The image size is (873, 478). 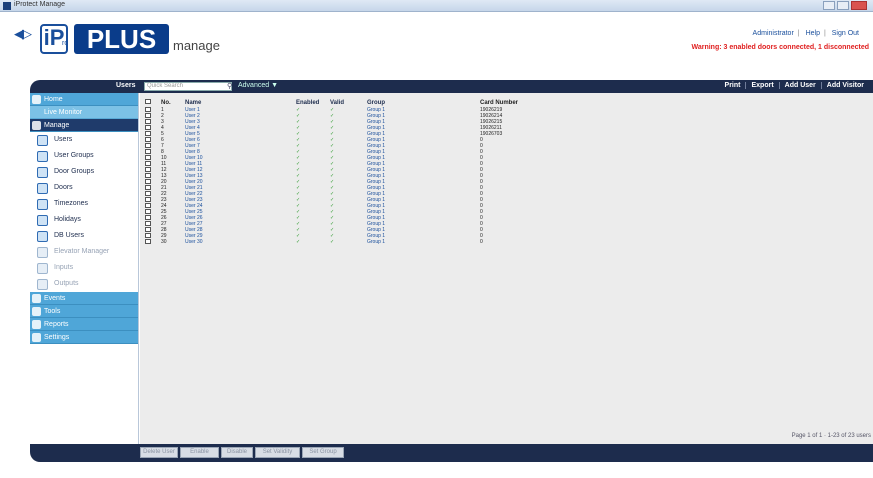 I want to click on sidebar-item-label: Holidays, so click(x=67, y=219).